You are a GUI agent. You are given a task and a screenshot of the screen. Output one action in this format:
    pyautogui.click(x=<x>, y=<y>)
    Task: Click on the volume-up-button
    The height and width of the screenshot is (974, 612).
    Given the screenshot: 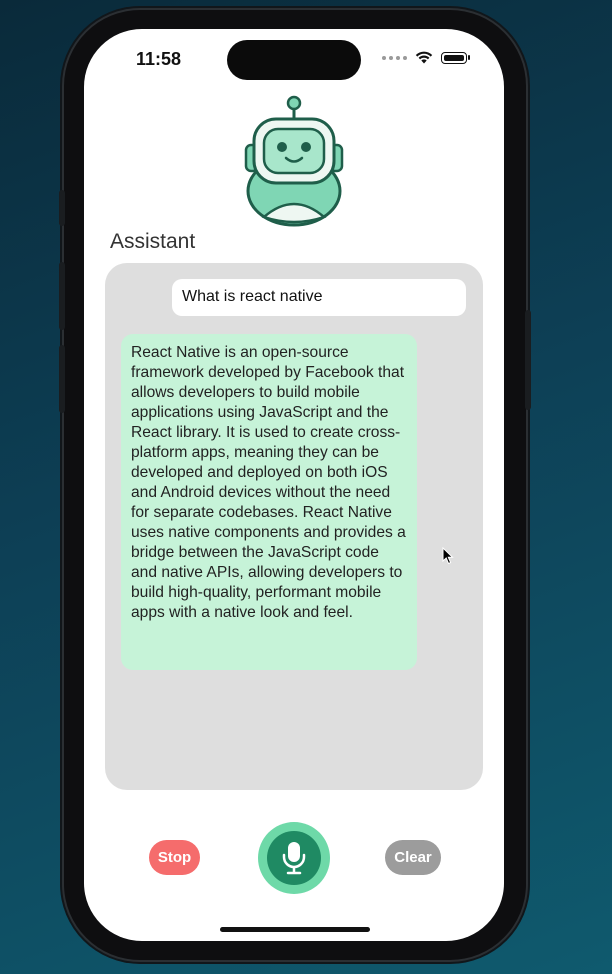 What is the action you would take?
    pyautogui.click(x=62, y=296)
    